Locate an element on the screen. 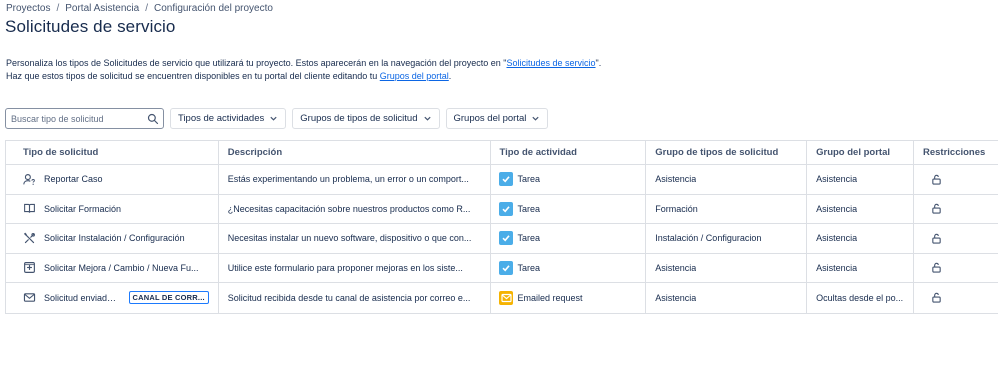 Image resolution: width=998 pixels, height=366 pixels. page-title: Solicitudes de servicio is located at coordinates (90, 26).